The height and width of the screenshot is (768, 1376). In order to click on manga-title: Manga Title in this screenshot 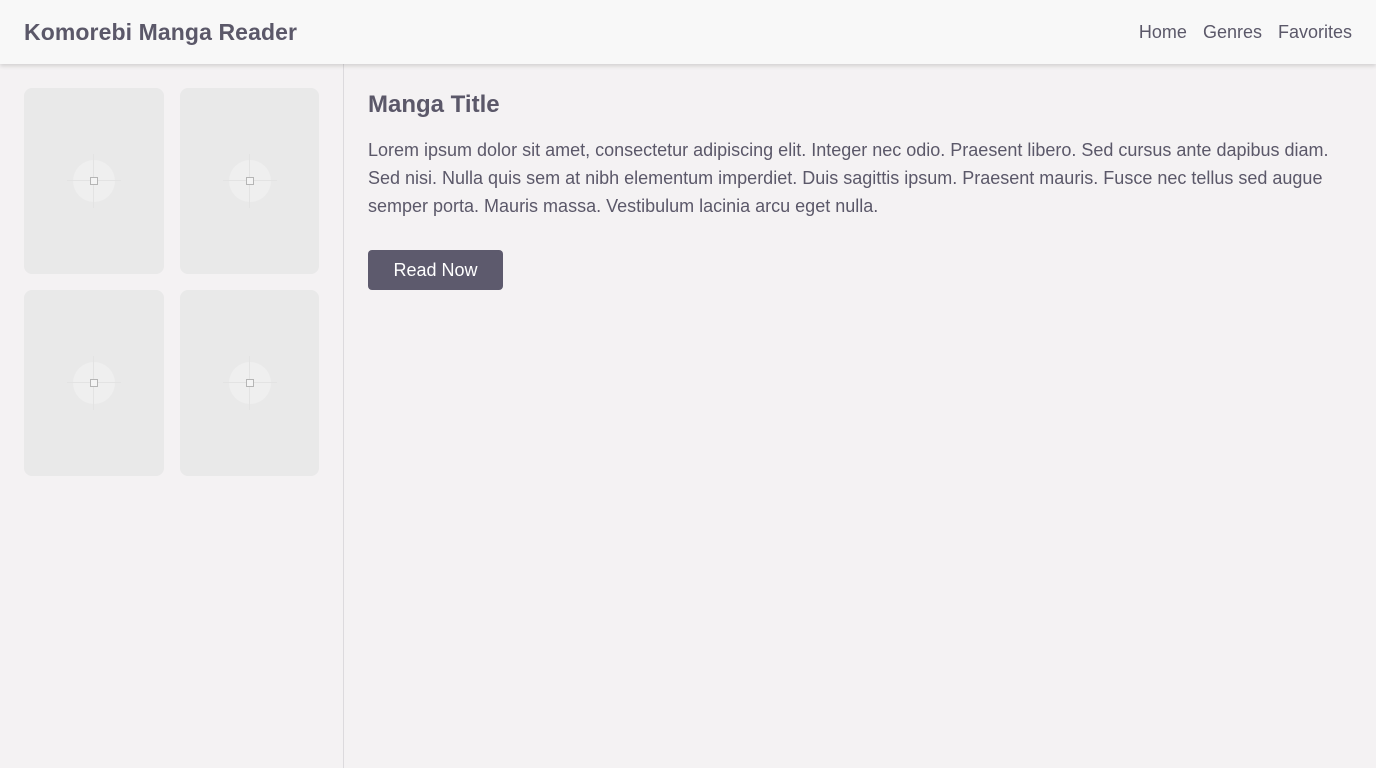, I will do `click(434, 104)`.